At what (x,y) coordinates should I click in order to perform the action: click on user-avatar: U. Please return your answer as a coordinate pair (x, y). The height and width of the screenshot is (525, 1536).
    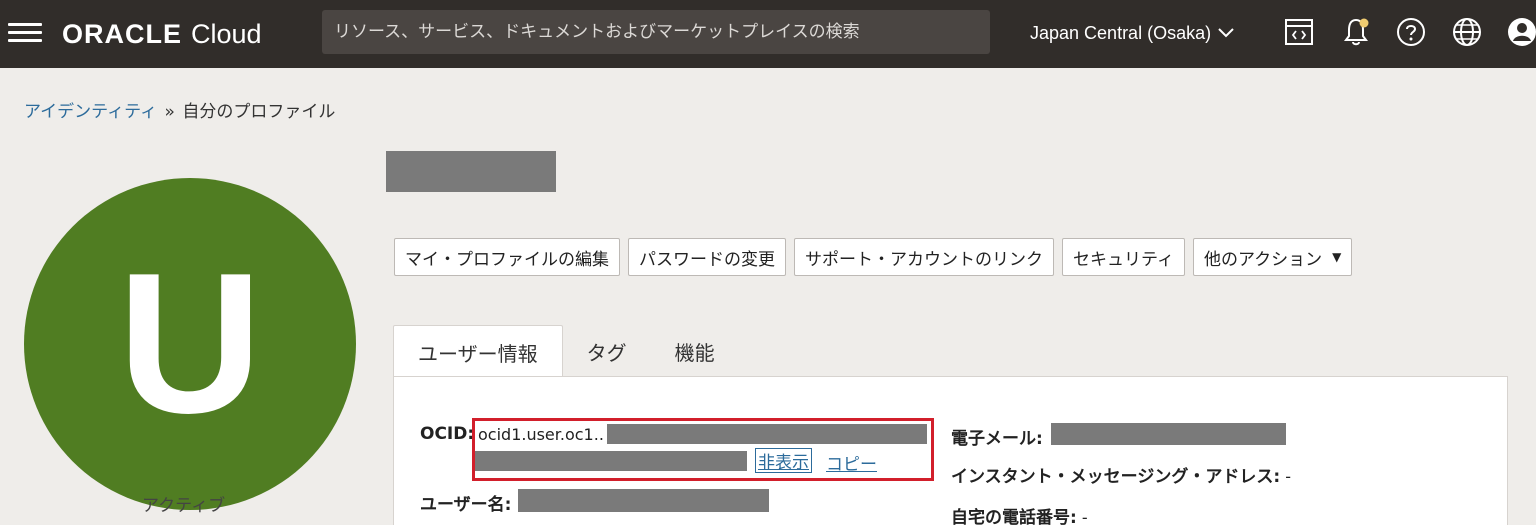
    Looking at the image, I should click on (190, 344).